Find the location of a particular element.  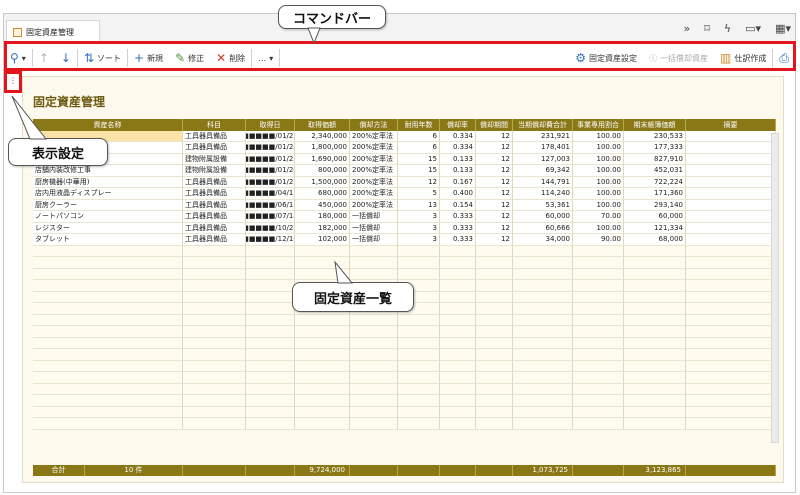

table-cell: 6 is located at coordinates (419, 136).